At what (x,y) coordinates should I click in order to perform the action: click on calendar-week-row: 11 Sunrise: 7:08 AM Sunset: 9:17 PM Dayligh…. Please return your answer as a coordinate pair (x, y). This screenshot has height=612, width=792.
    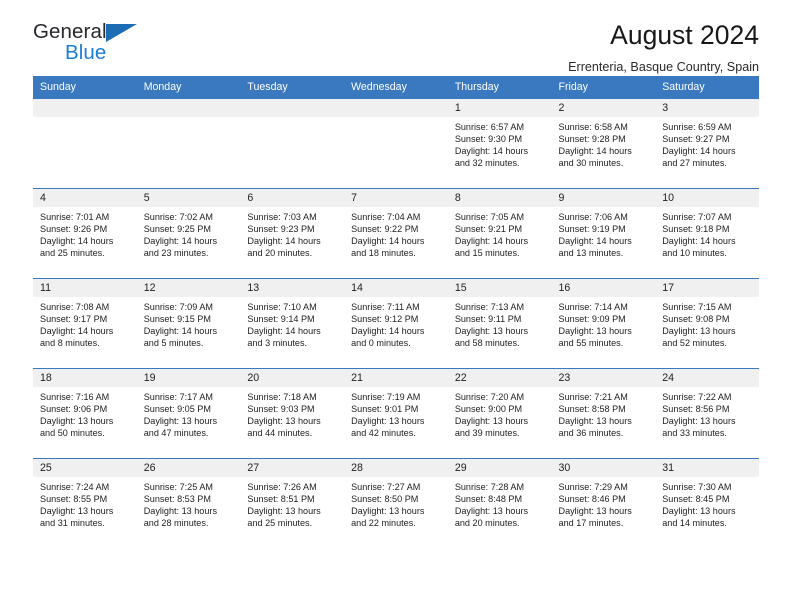
    Looking at the image, I should click on (396, 323).